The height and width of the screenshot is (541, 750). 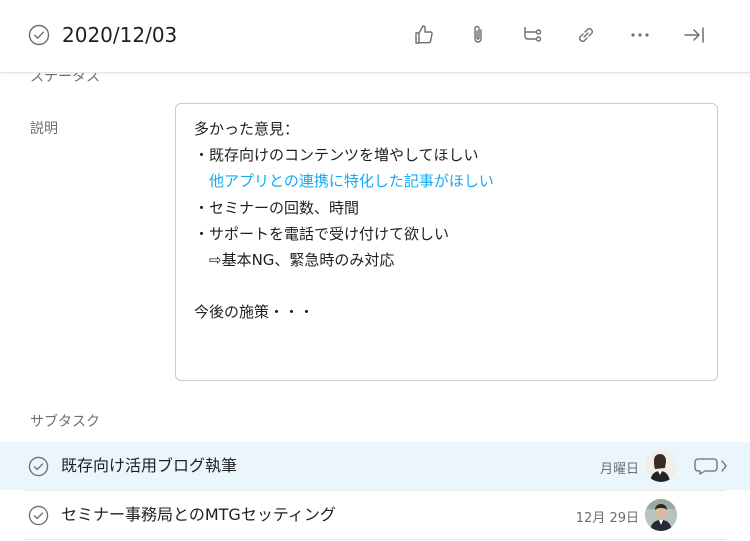 What do you see at coordinates (375, 466) in the screenshot?
I see `subtask-row: 既存向け活用ブログ執筆 月曜日` at bounding box center [375, 466].